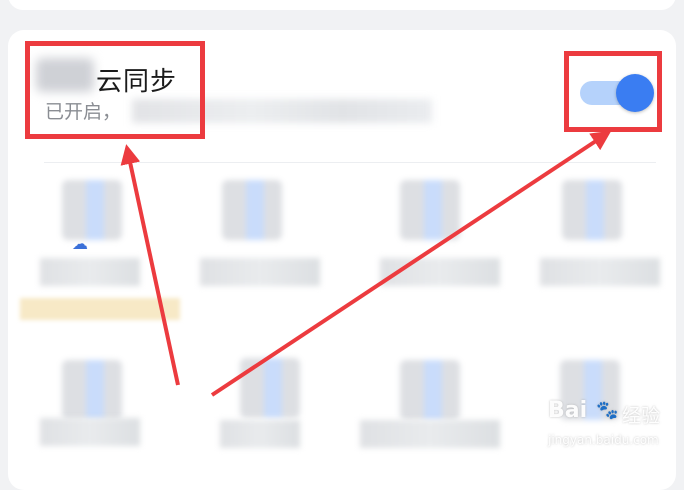 This screenshot has height=490, width=684. What do you see at coordinates (641, 416) in the screenshot?
I see `watermark-brand-suffix: 经验` at bounding box center [641, 416].